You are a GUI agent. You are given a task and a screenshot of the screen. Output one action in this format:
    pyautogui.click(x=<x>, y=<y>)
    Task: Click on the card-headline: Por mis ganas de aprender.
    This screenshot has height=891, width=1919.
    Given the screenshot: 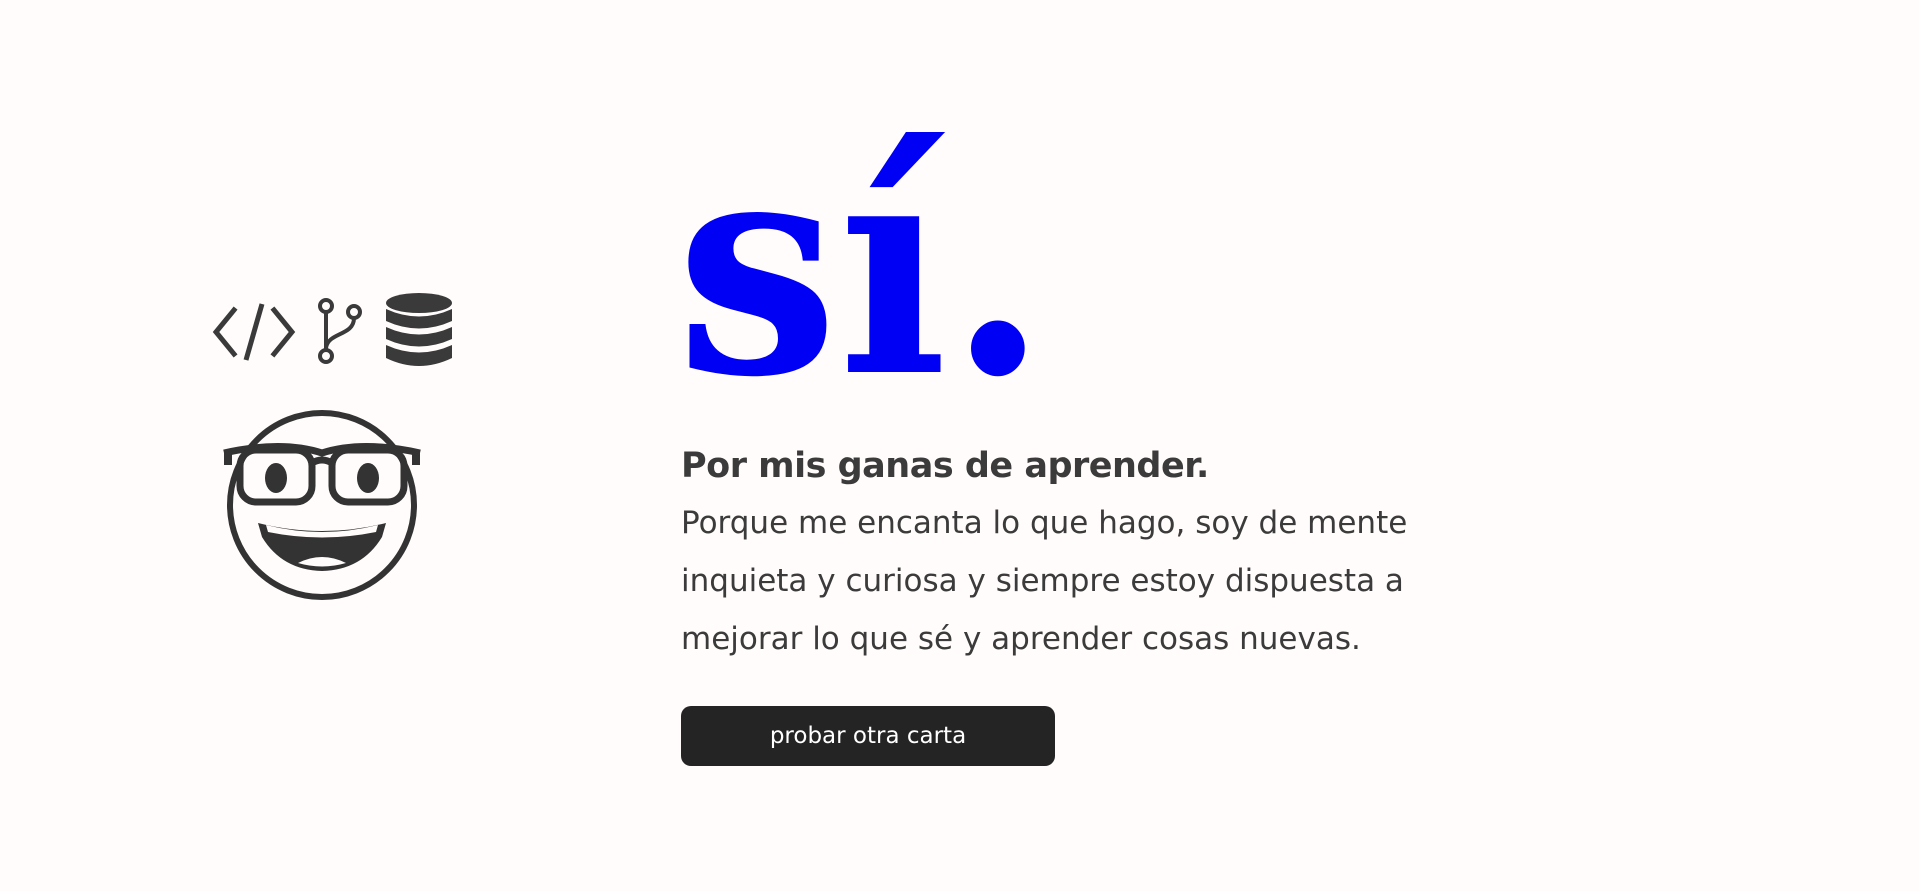 What is the action you would take?
    pyautogui.click(x=945, y=466)
    